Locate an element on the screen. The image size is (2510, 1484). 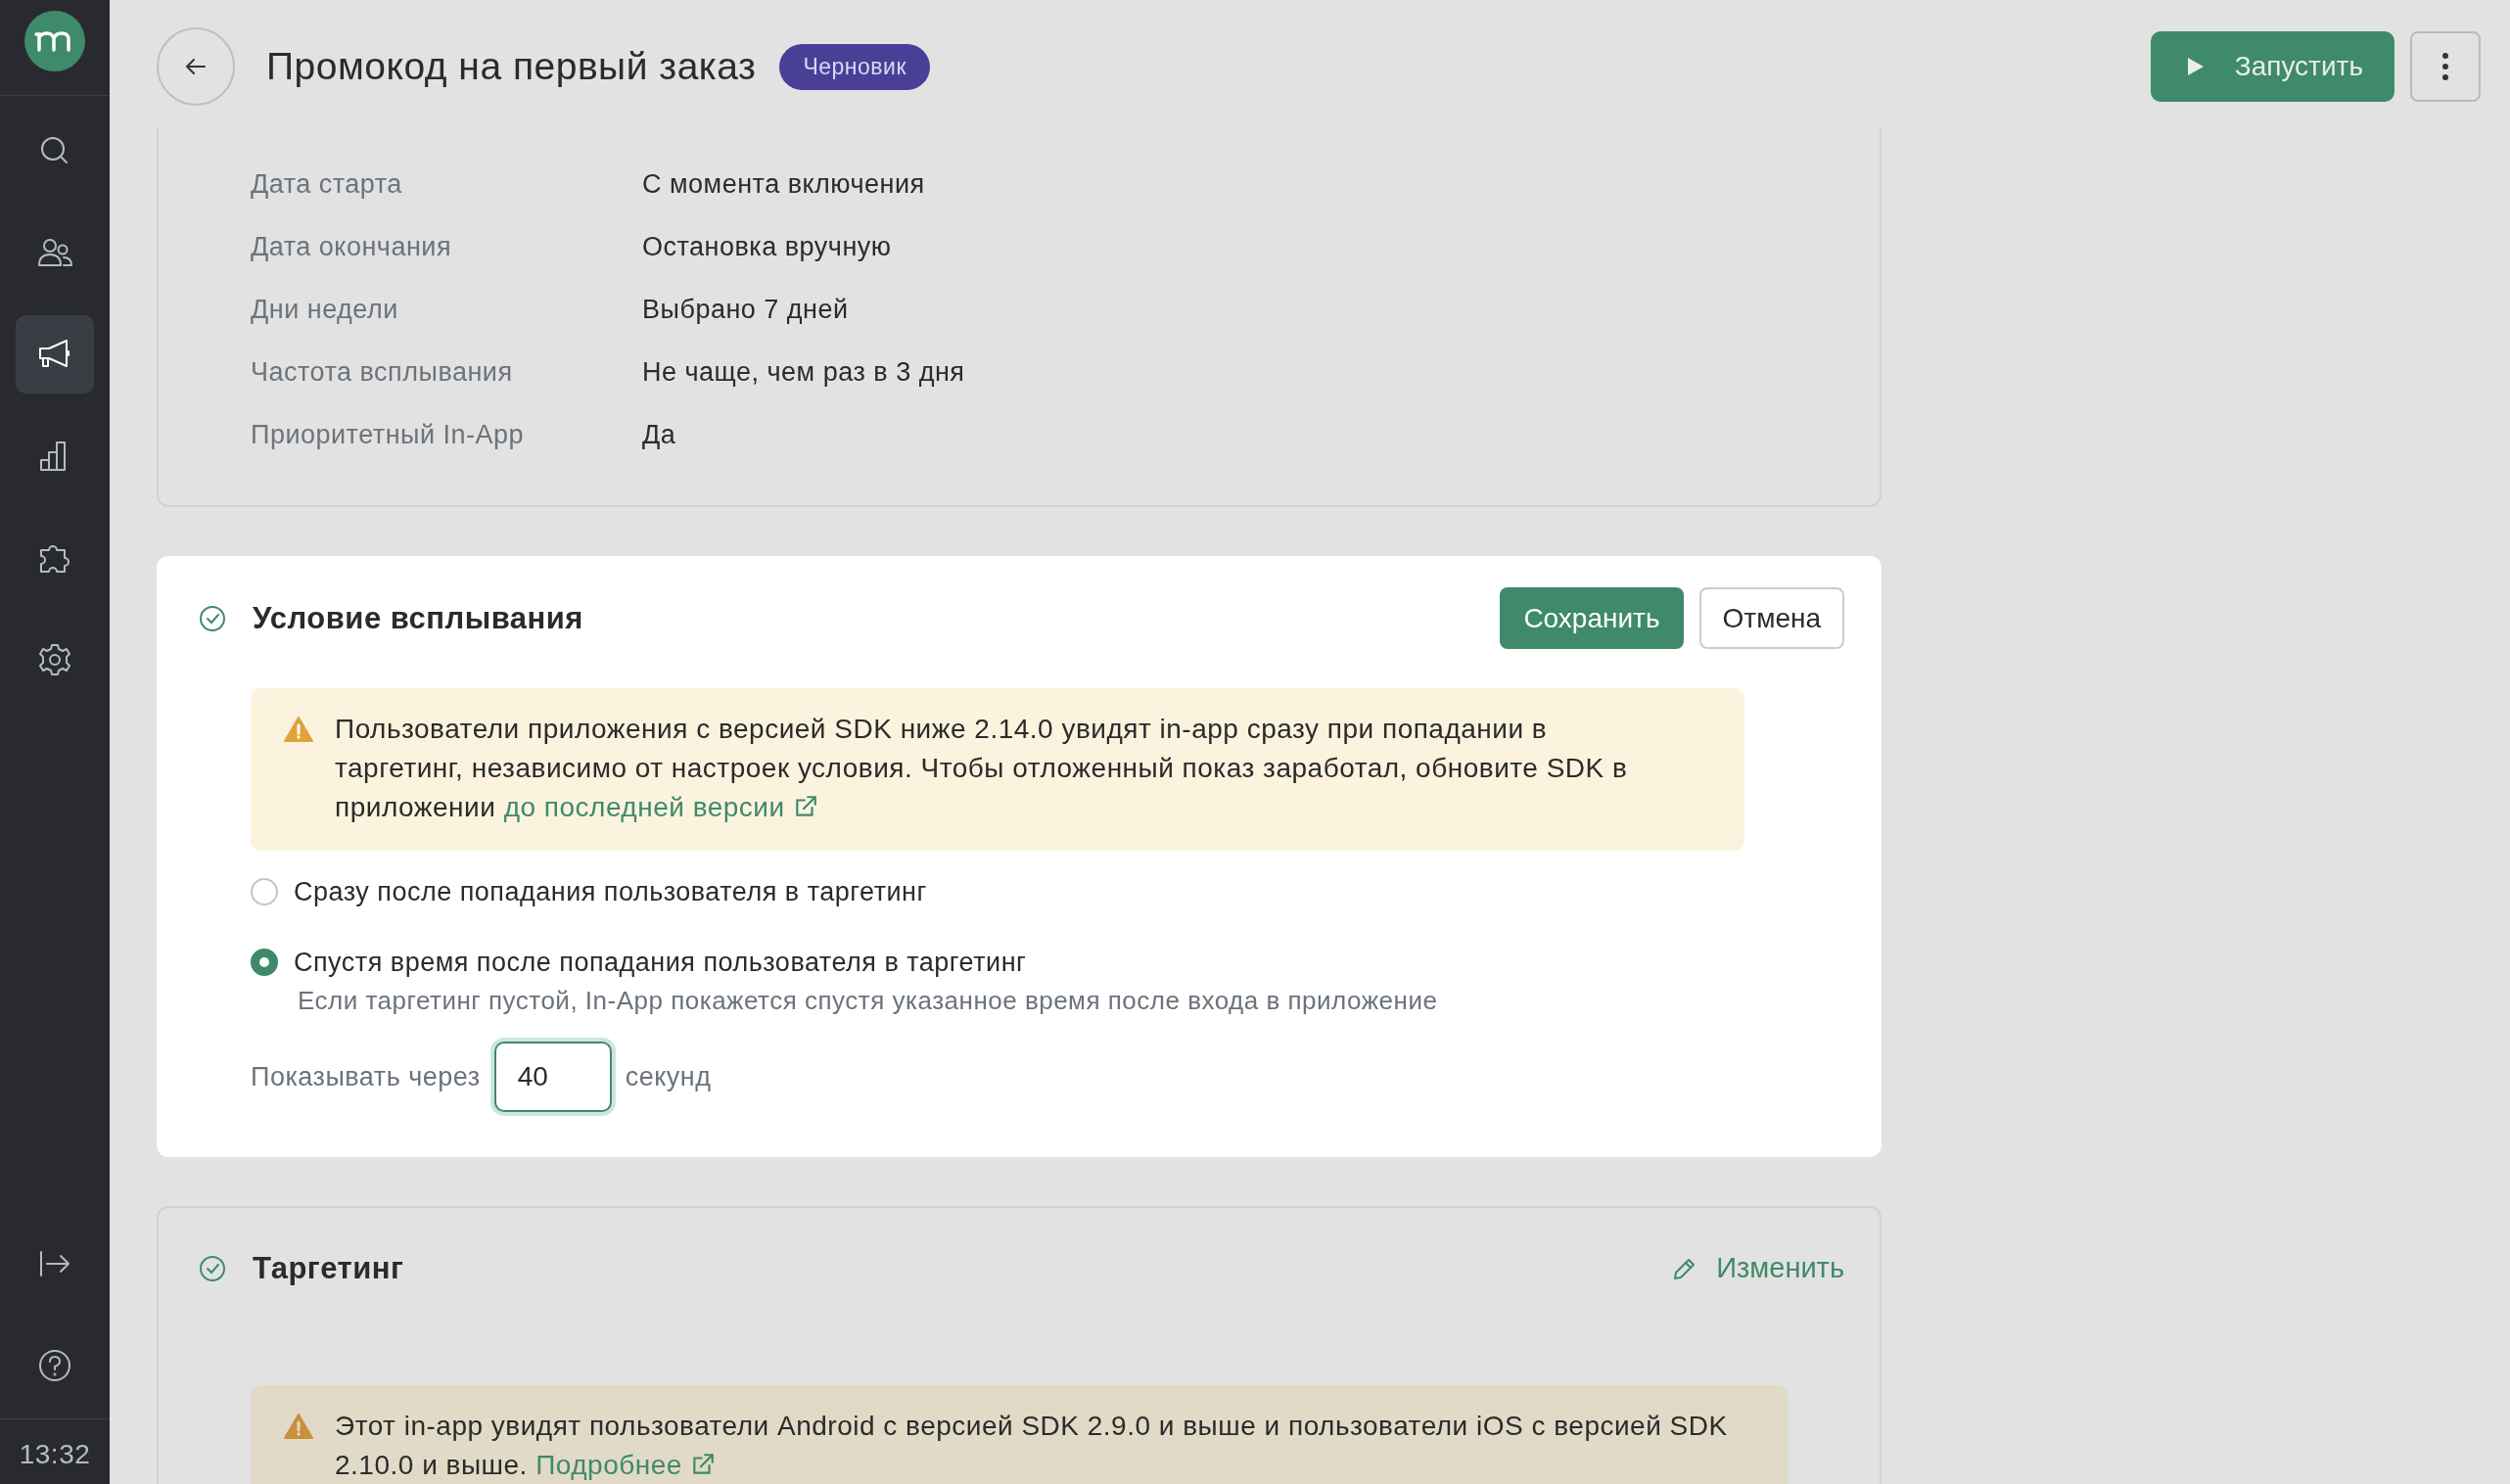
field-label: Частота всплывания is located at coordinates (382, 372).